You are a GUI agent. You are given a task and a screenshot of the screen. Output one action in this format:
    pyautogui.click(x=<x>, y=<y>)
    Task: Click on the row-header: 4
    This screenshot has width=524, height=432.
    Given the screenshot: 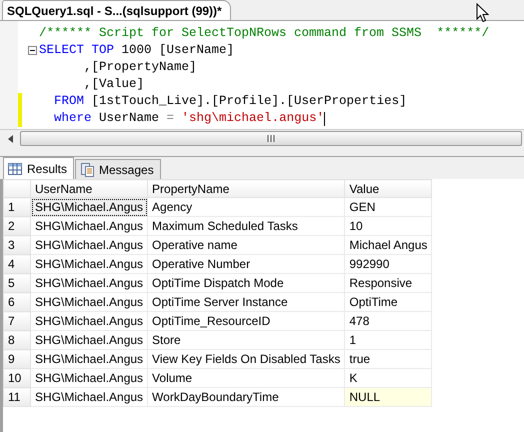 What is the action you would take?
    pyautogui.click(x=17, y=264)
    